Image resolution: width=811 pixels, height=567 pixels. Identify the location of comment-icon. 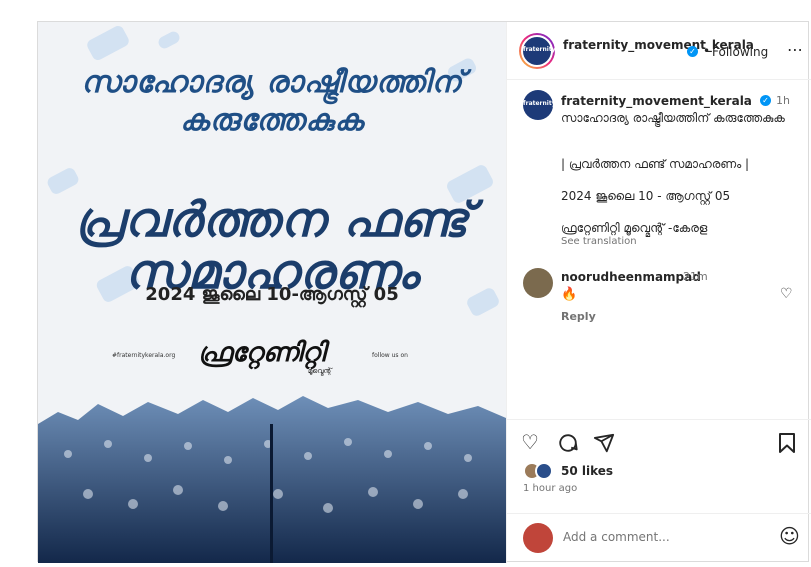
(568, 443).